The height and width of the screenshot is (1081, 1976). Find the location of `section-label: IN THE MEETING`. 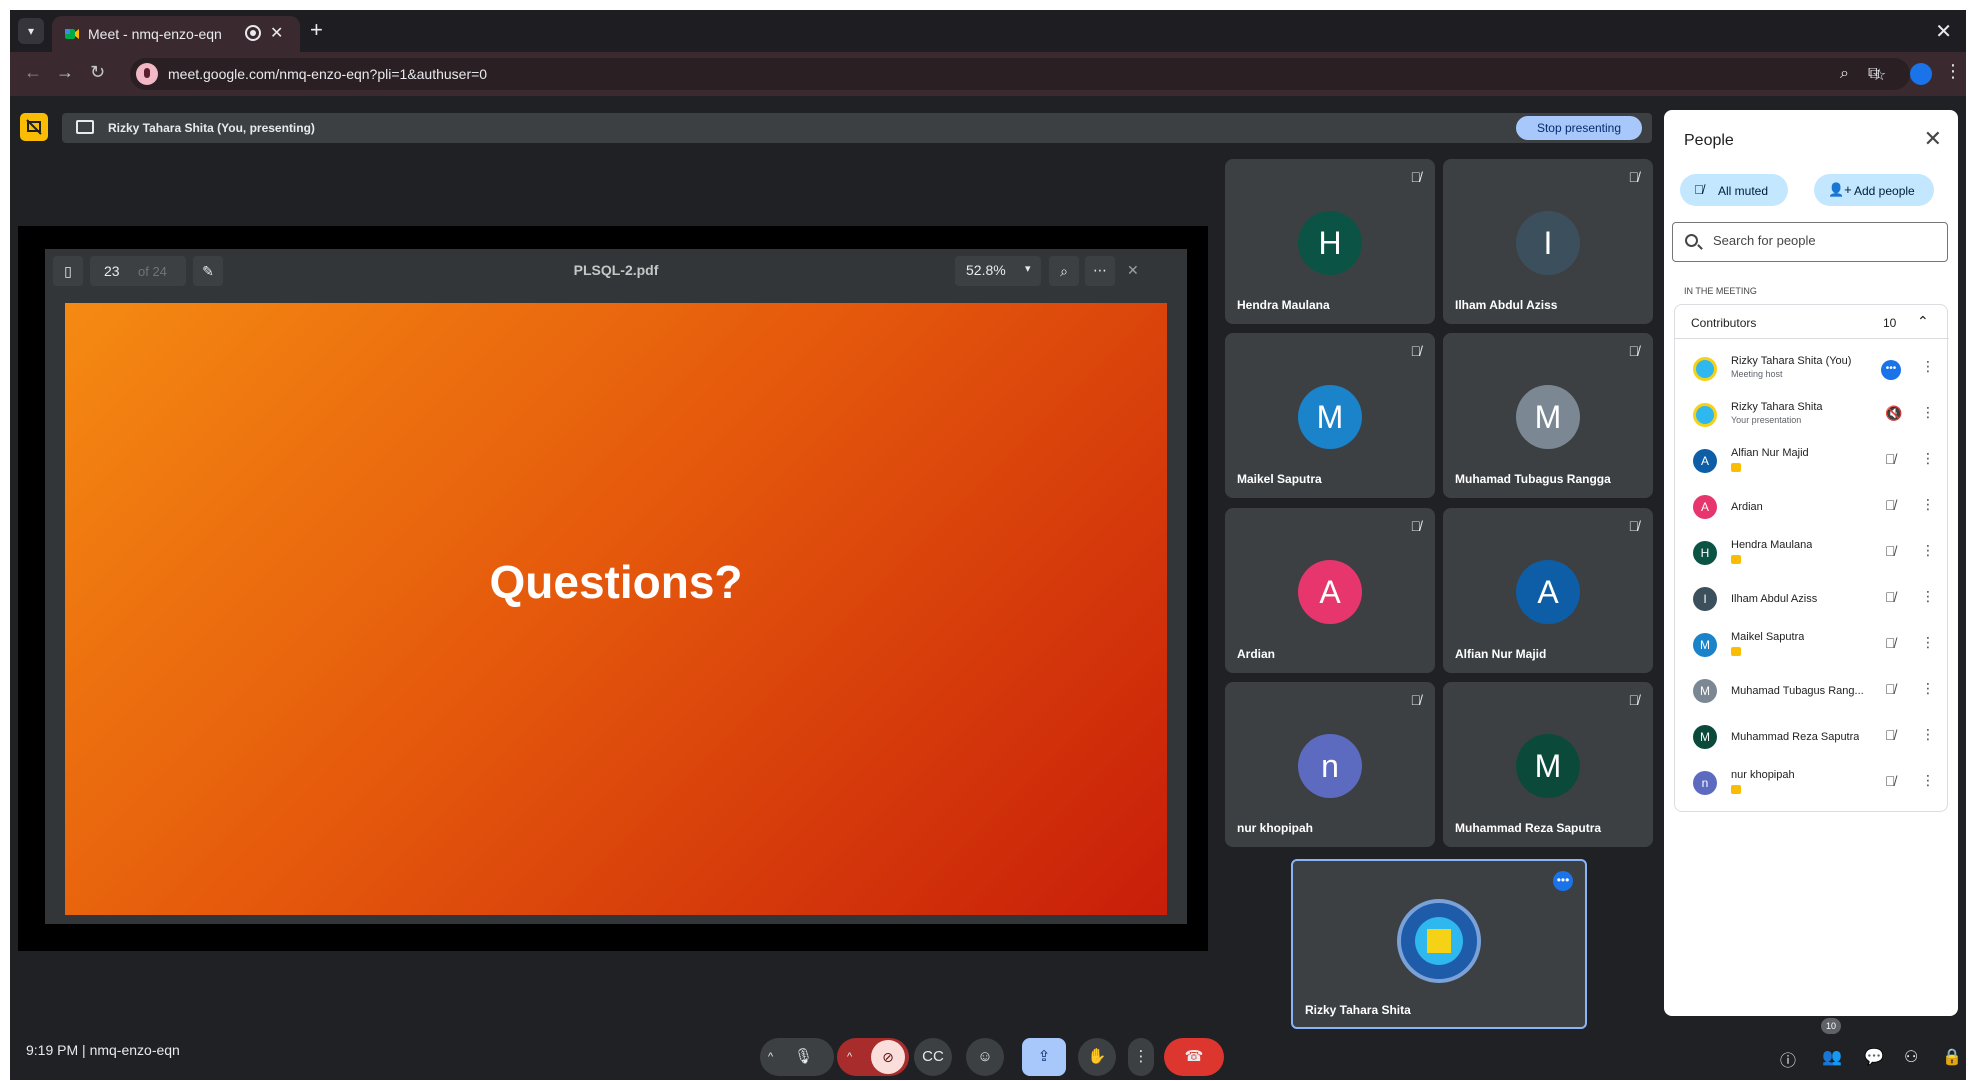

section-label: IN THE MEETING is located at coordinates (1720, 291).